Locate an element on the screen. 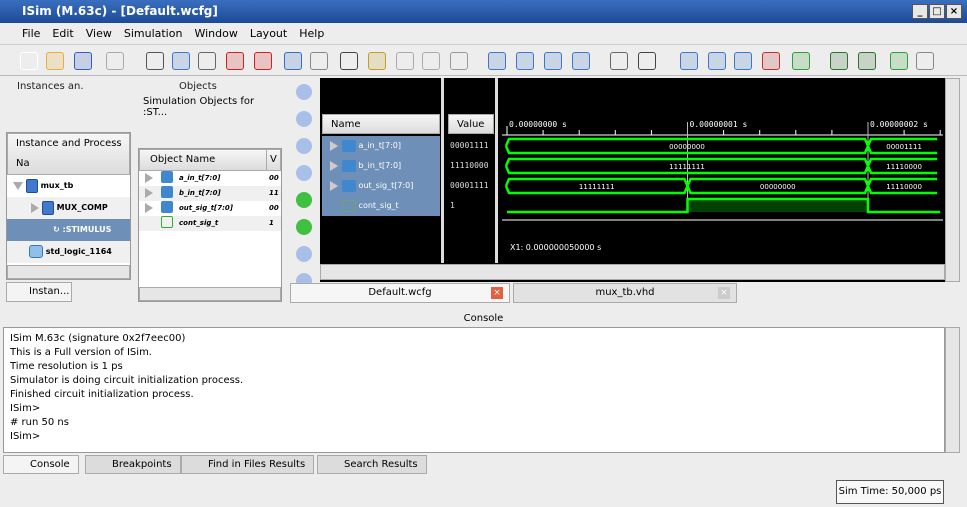 This screenshot has height=507, width=967. object-row: out_sig_t[7:0] 00 is located at coordinates (210, 208).